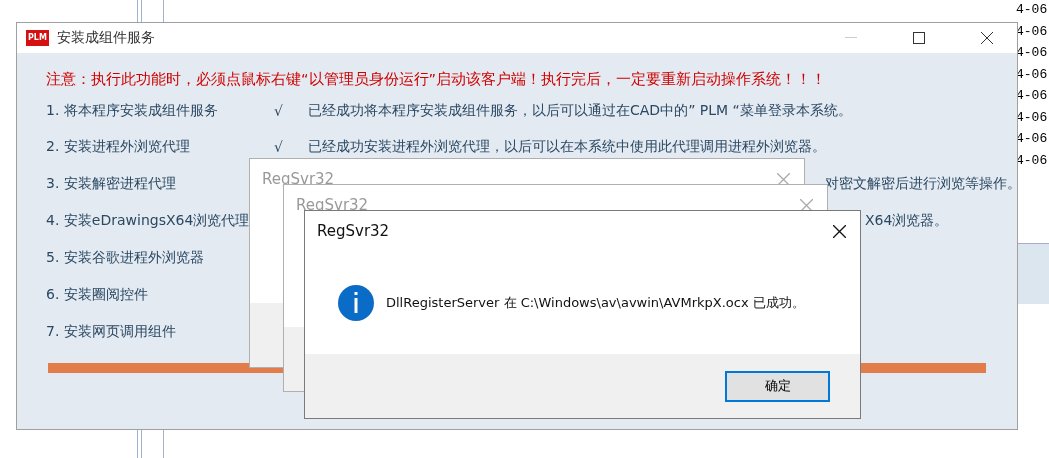  What do you see at coordinates (595, 302) in the screenshot?
I see `dialog-message: DllRegisterServer 在 C:\Windows\av\avwin\AVMrkpX.ocx 已成功。` at bounding box center [595, 302].